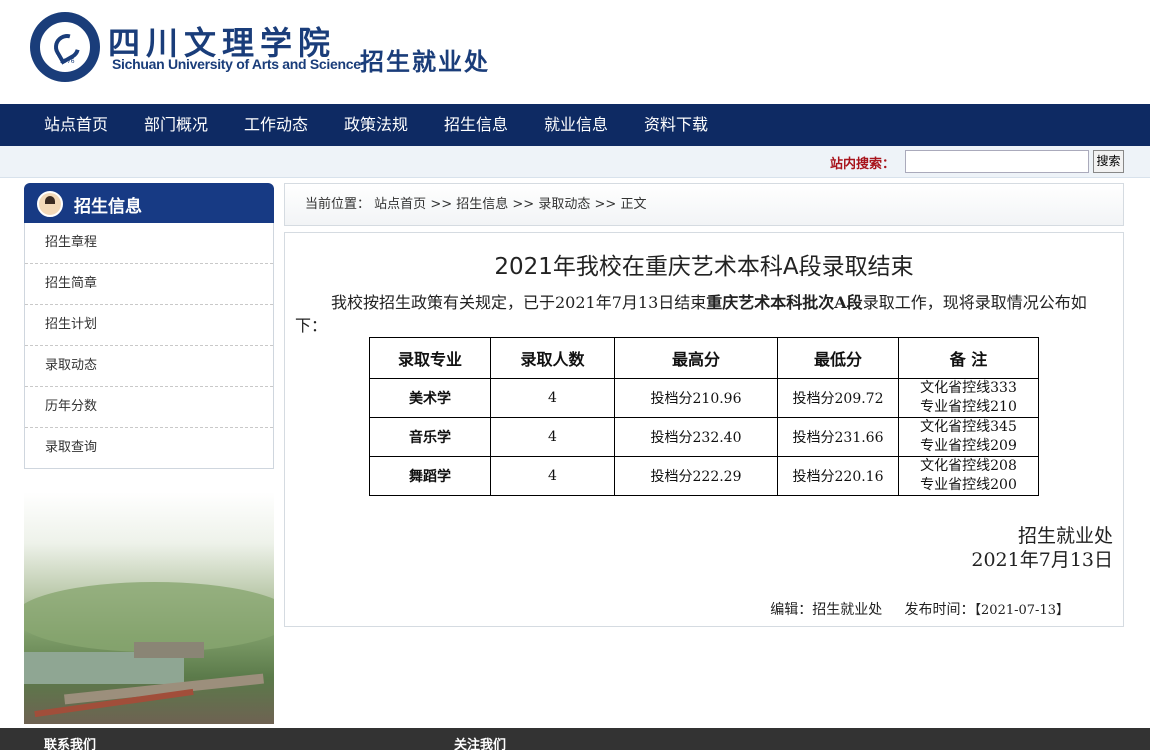 The width and height of the screenshot is (1150, 750). Describe the element at coordinates (575, 739) in the screenshot. I see `site-footer: 联系我们 关注我们` at that location.